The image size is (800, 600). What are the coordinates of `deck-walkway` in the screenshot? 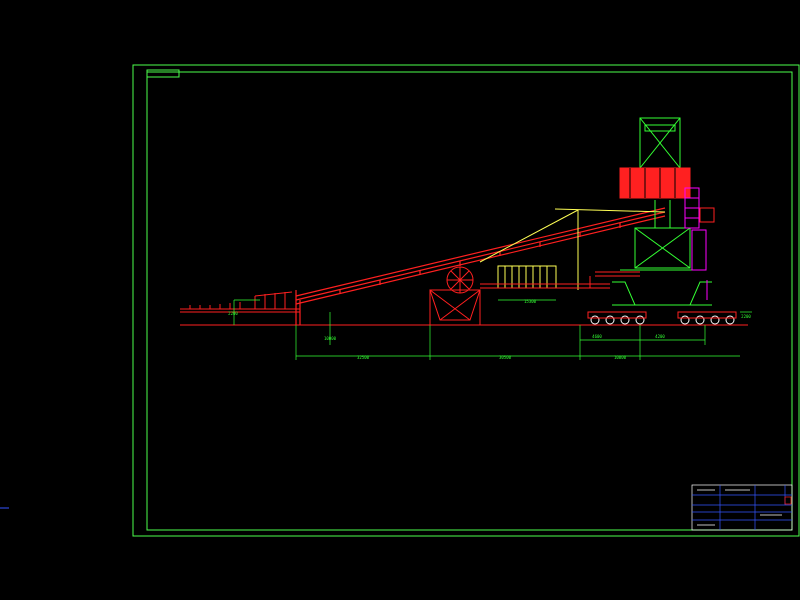 It's located at (560, 280).